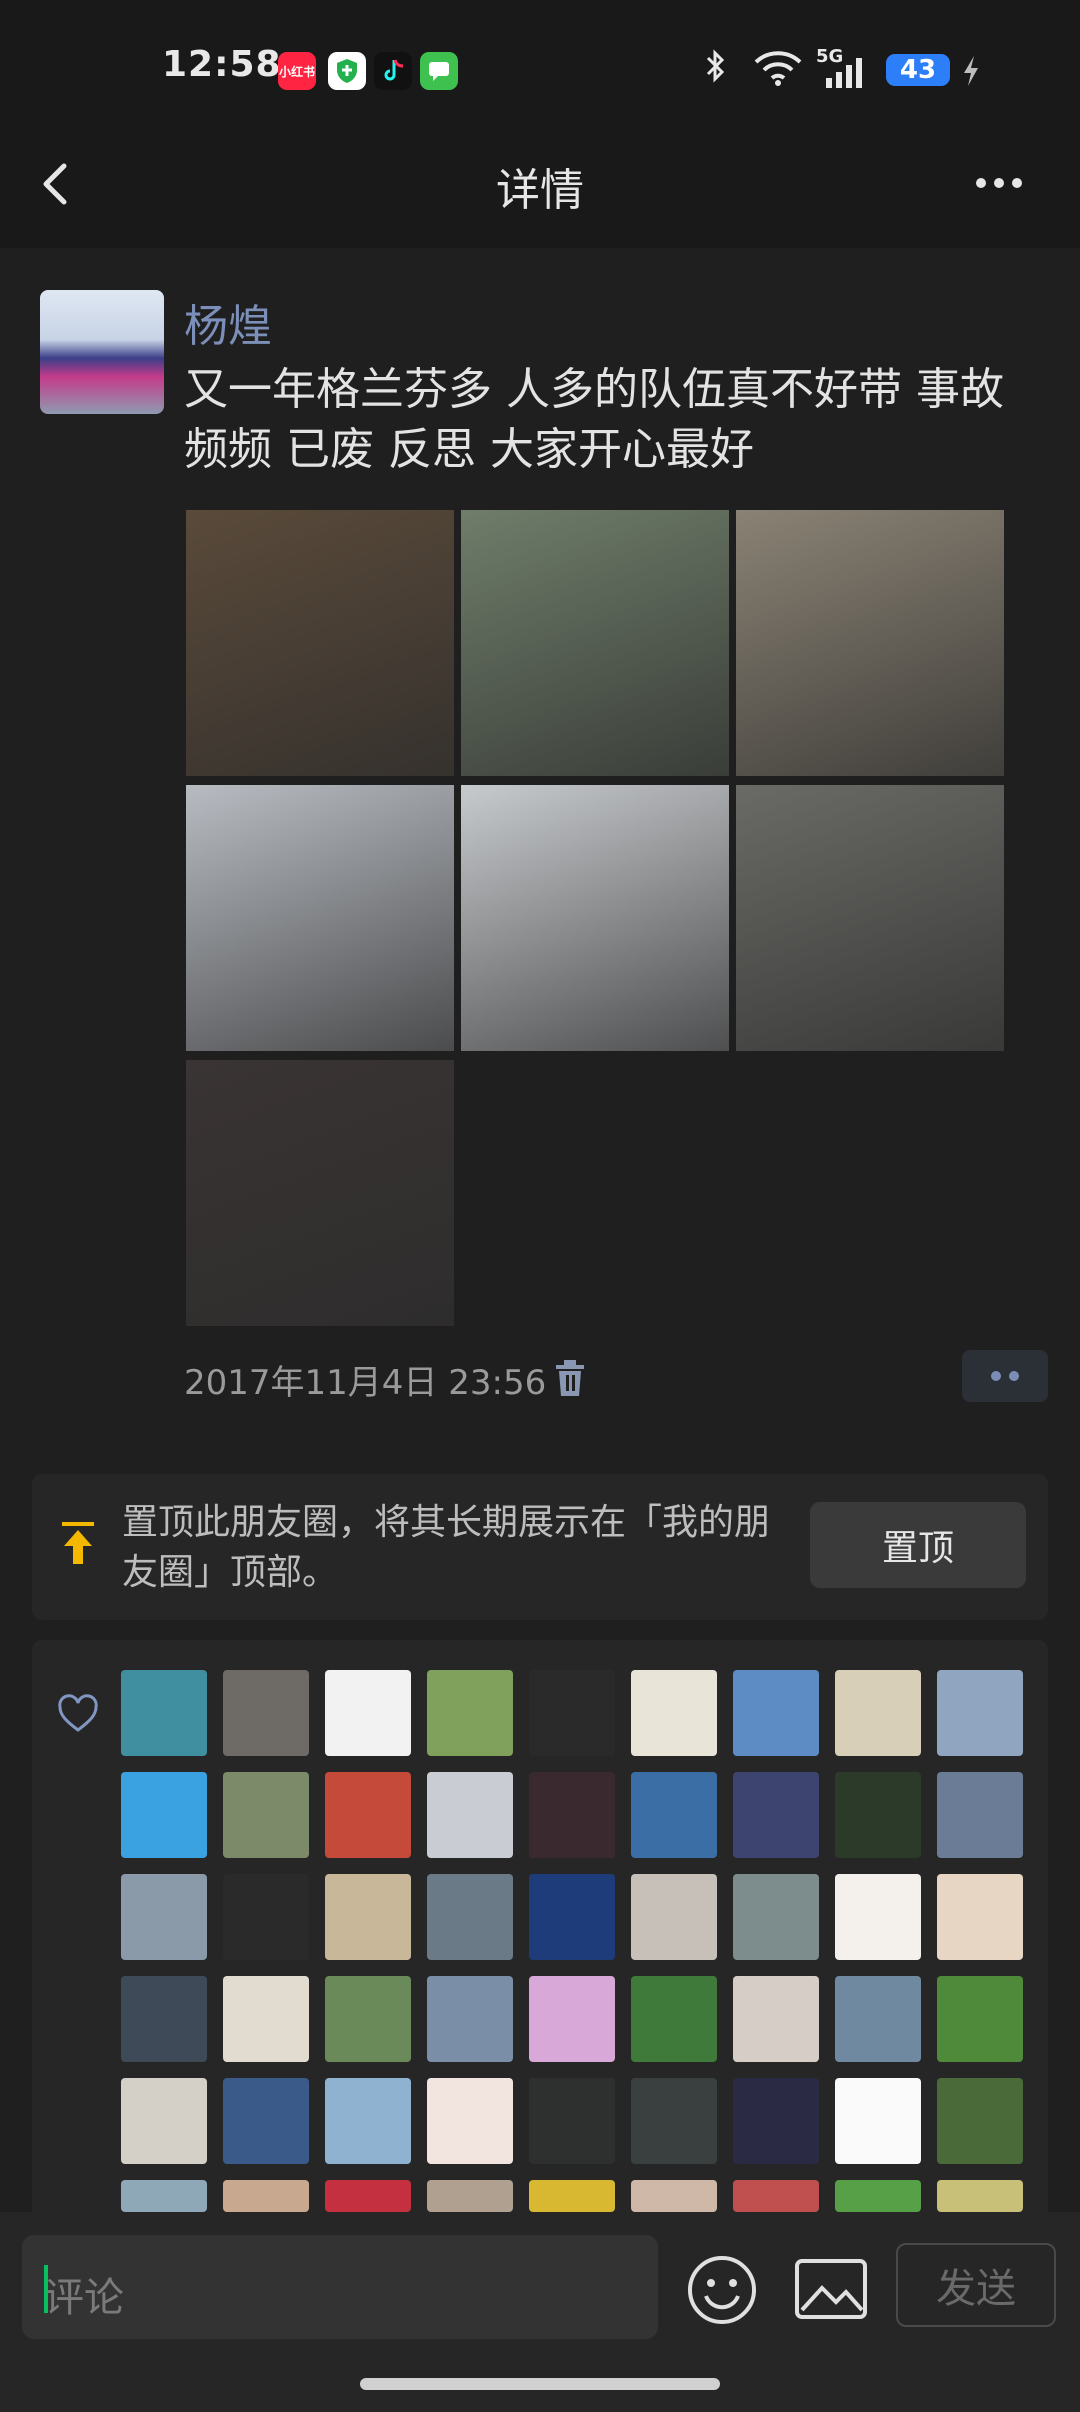  Describe the element at coordinates (716, 70) in the screenshot. I see `bluetooth-icon` at that location.